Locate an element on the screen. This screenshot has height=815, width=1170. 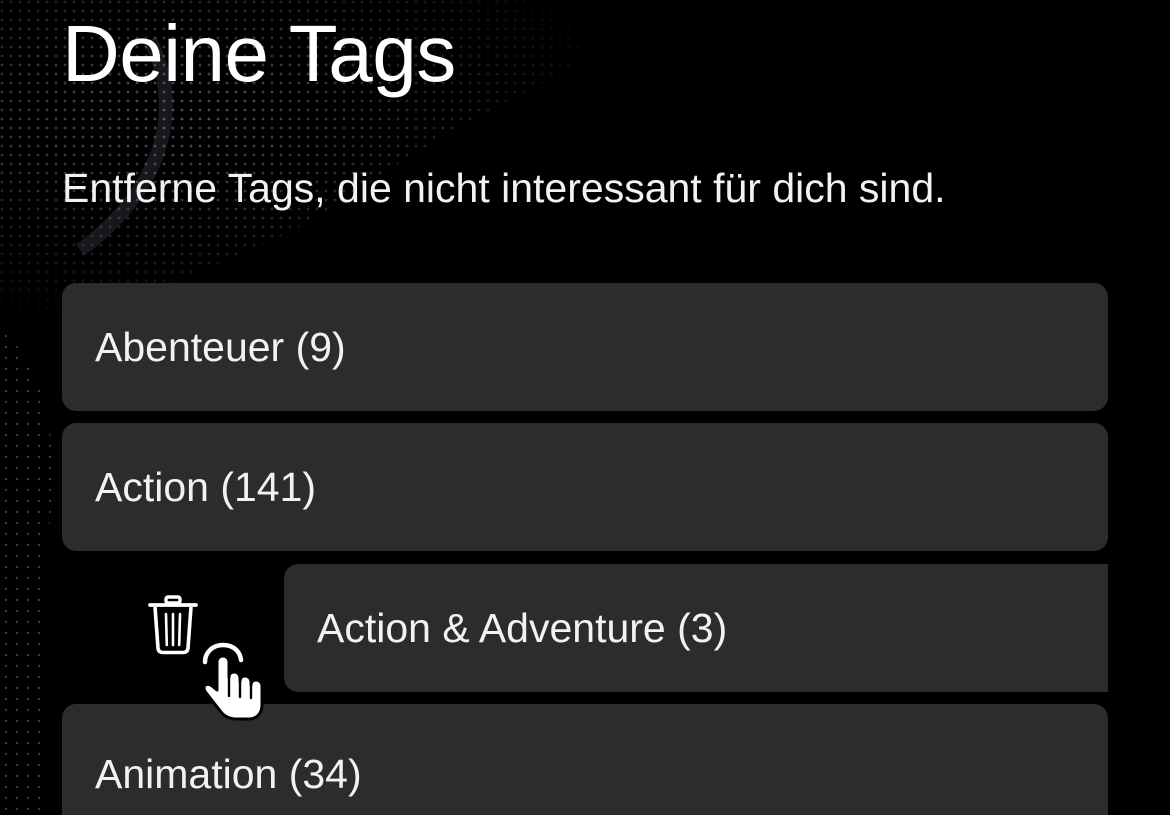
tag-row-action: Action (141) is located at coordinates (585, 487).